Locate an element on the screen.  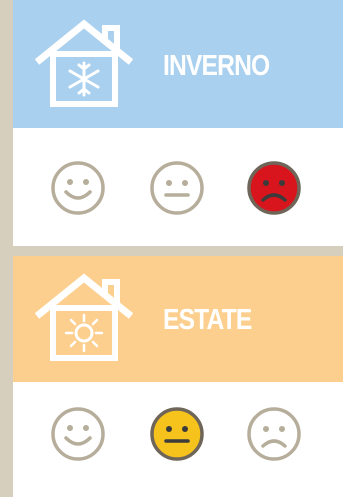
winter-happy-face-icon is located at coordinates (78, 188).